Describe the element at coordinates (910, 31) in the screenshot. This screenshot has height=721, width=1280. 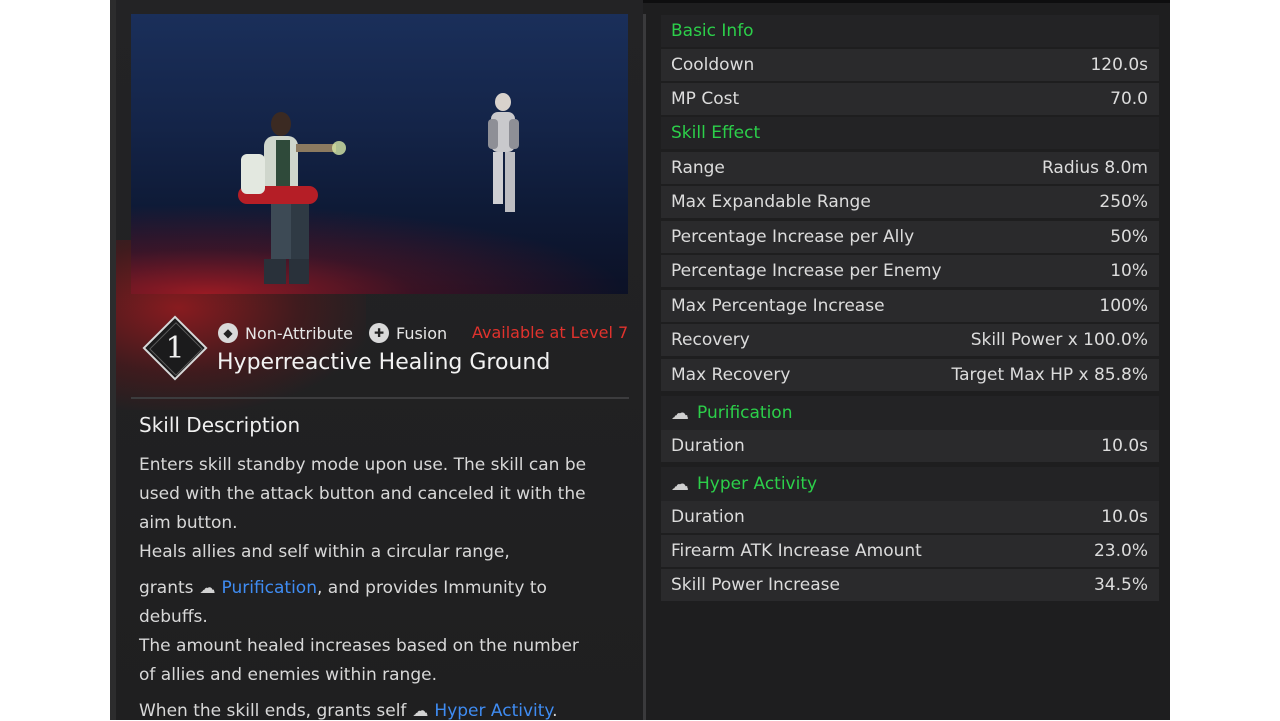
I see `basic-info-header: Basic Info` at that location.